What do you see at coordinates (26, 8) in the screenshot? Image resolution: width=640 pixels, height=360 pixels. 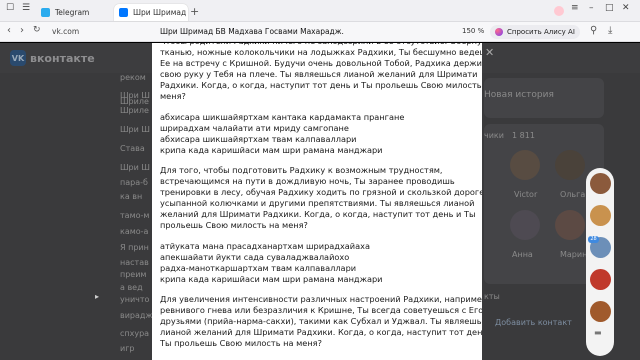 I see `bookmarks-icon: ☰` at bounding box center [26, 8].